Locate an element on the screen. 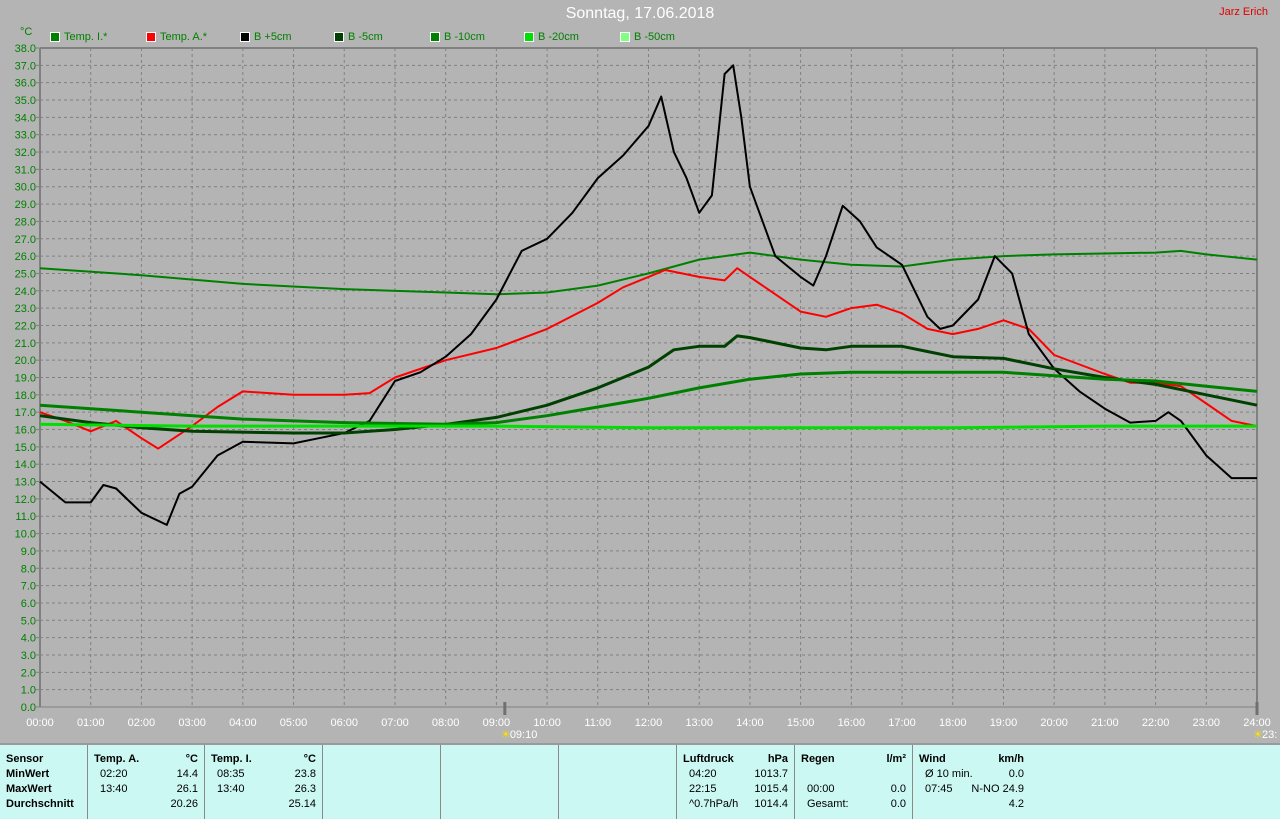  y-tick-label: 24.0 is located at coordinates (25, 292).